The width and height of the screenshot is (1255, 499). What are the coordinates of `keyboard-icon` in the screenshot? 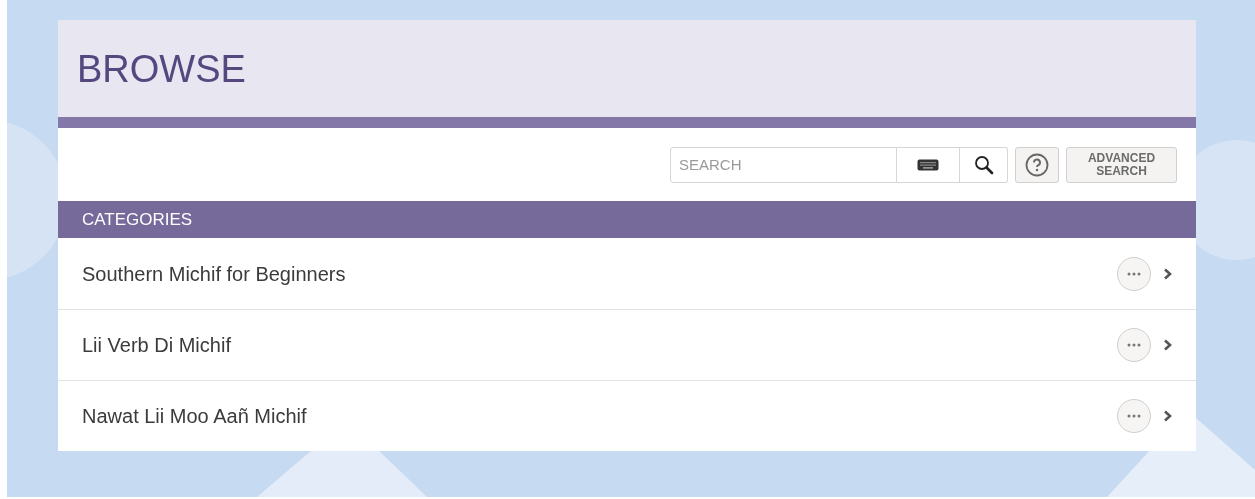 It's located at (928, 164).